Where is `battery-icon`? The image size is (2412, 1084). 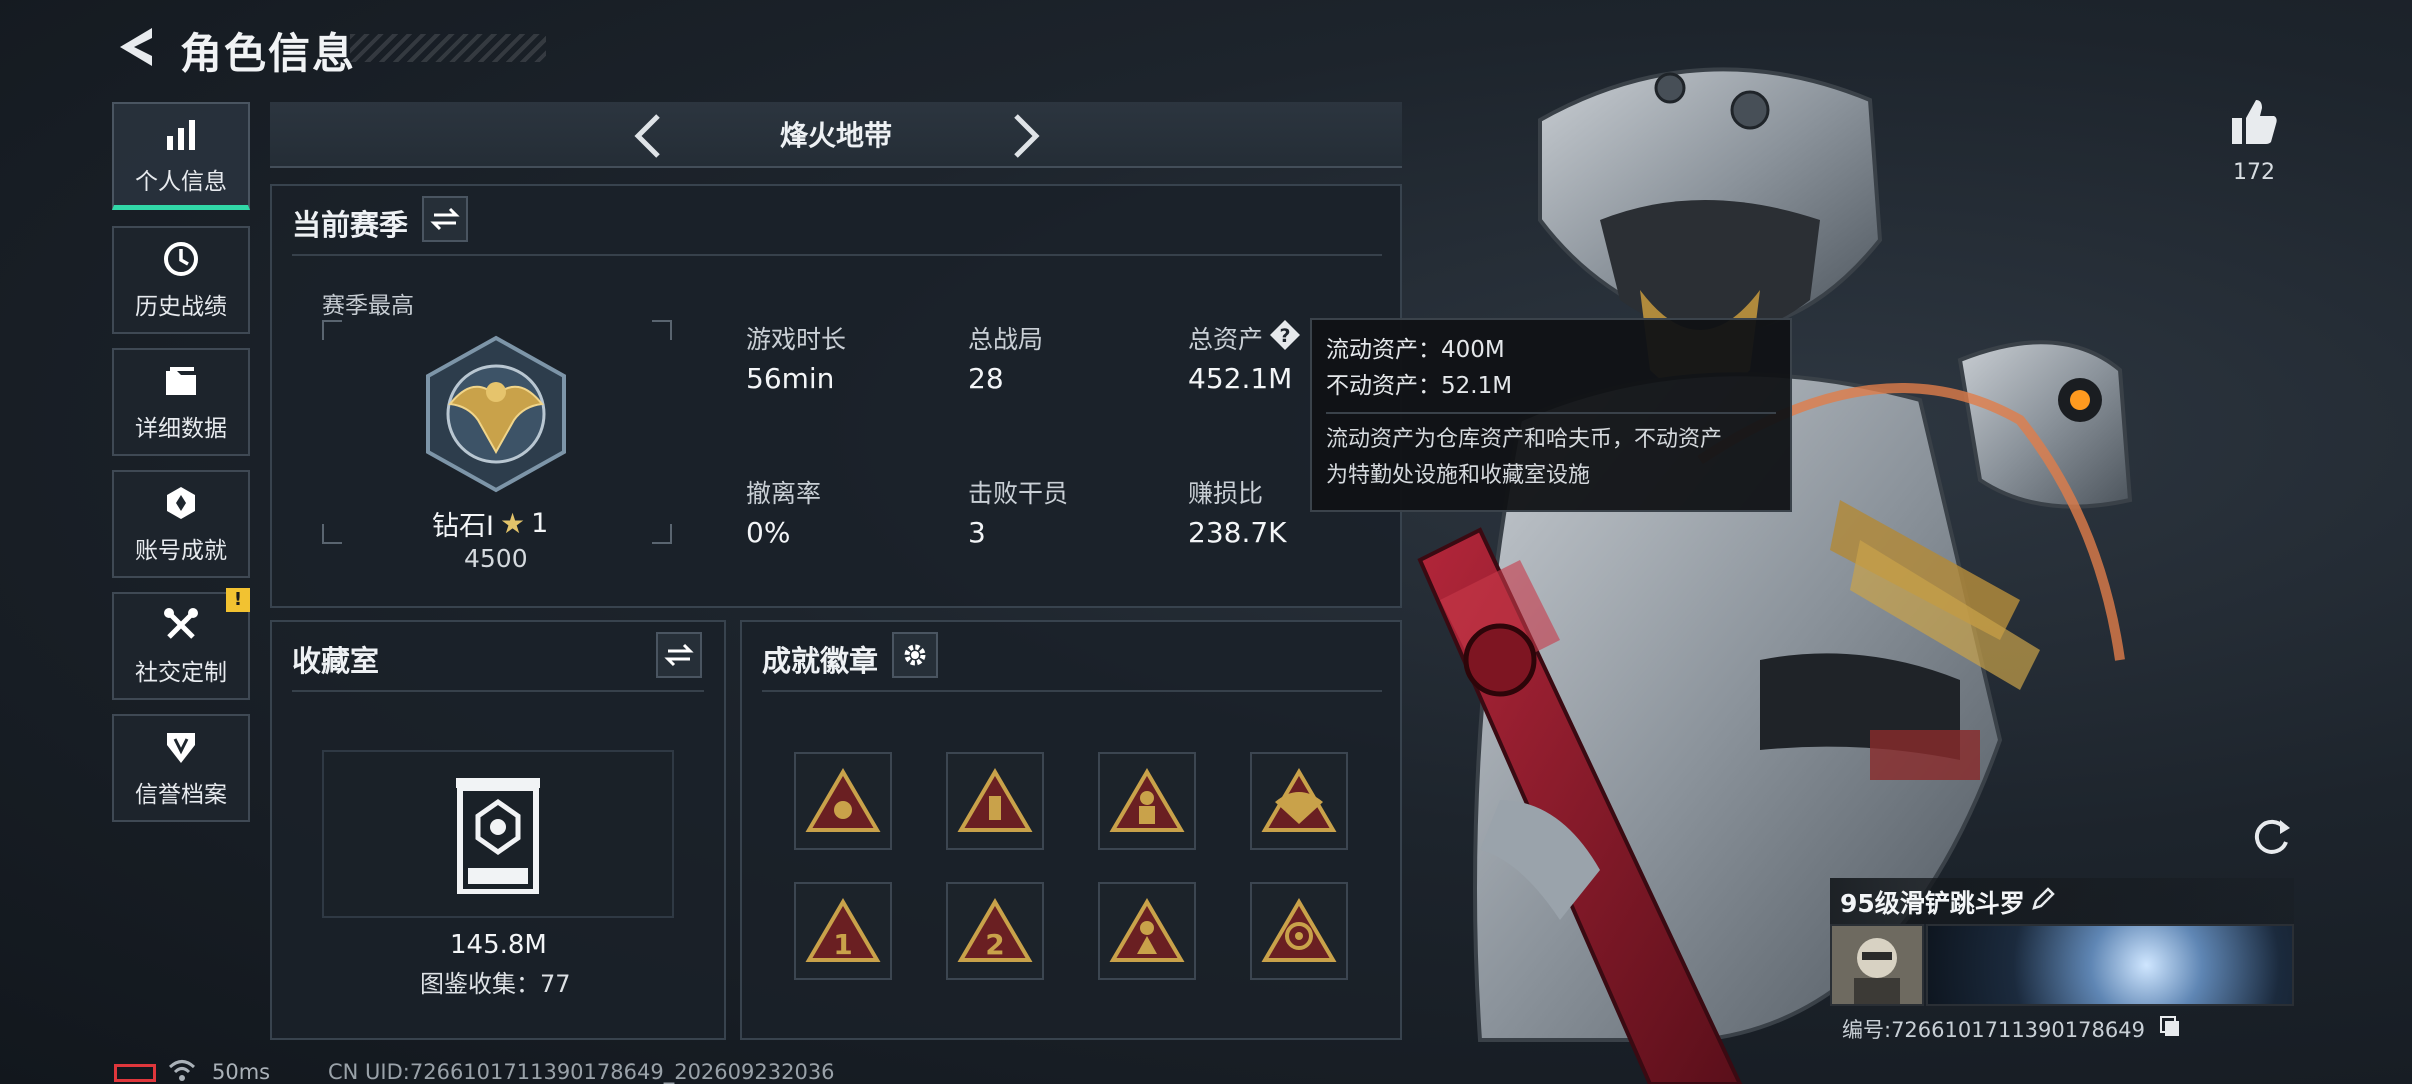
battery-icon is located at coordinates (135, 1073).